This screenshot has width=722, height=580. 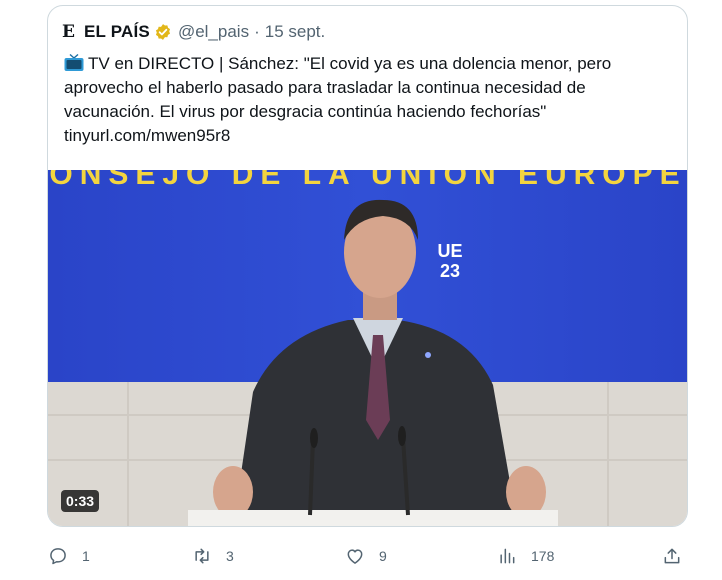 I want to click on reply-button: 1, so click(x=69, y=556).